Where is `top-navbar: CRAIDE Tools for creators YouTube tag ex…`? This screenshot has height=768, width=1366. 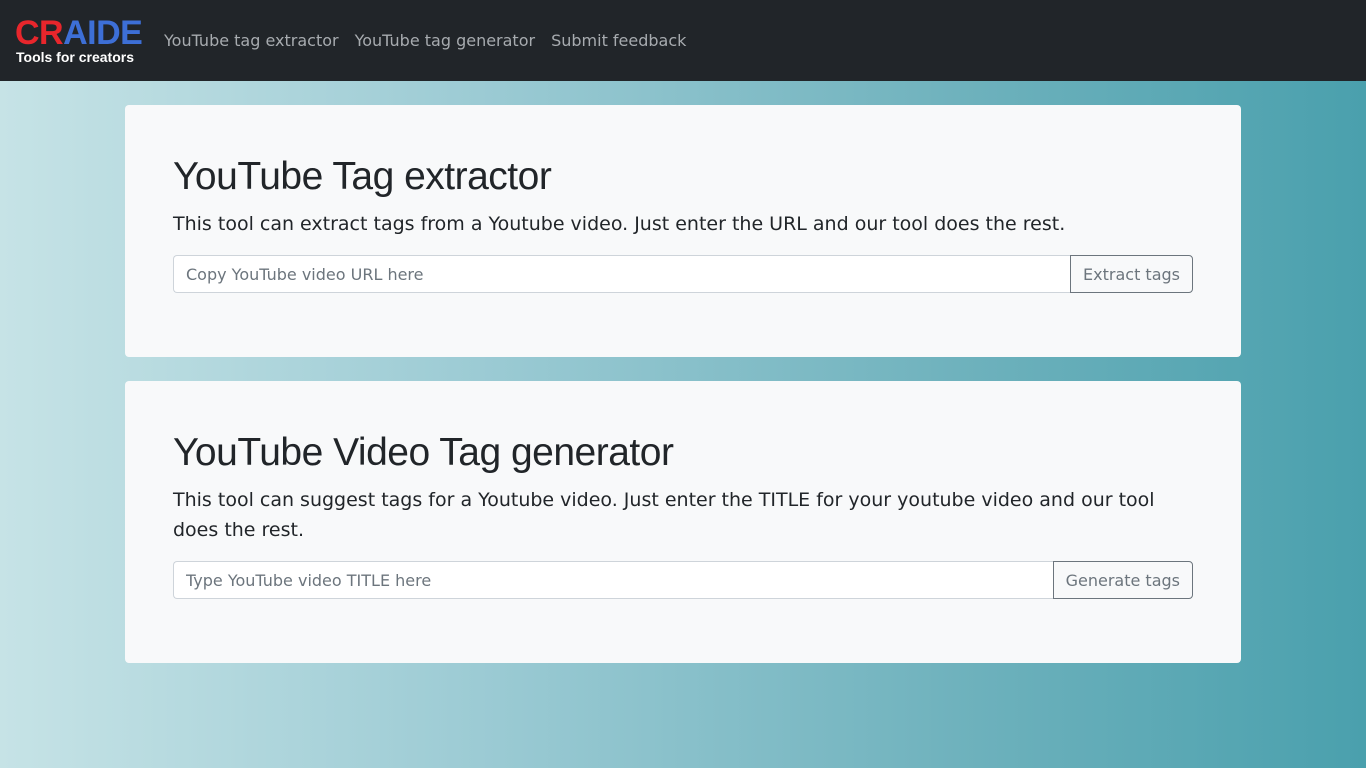
top-navbar: CRAIDE Tools for creators YouTube tag ex… is located at coordinates (683, 40).